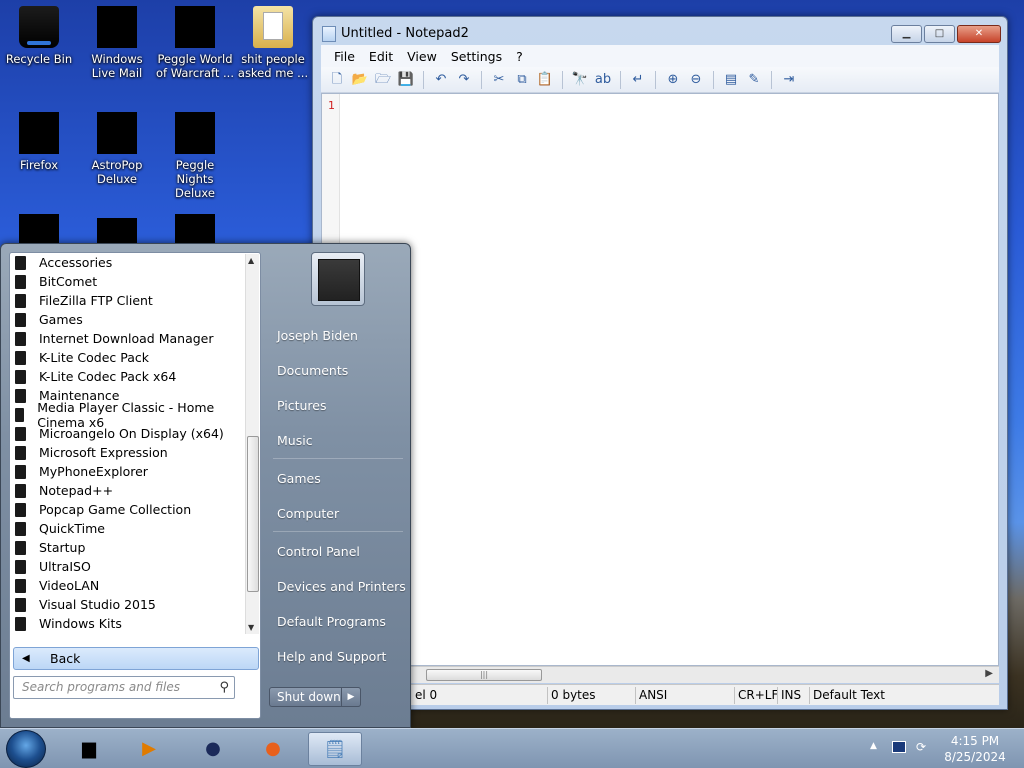 Image resolution: width=1024 pixels, height=768 pixels. What do you see at coordinates (312, 370) in the screenshot?
I see `link-documents: Documents` at bounding box center [312, 370].